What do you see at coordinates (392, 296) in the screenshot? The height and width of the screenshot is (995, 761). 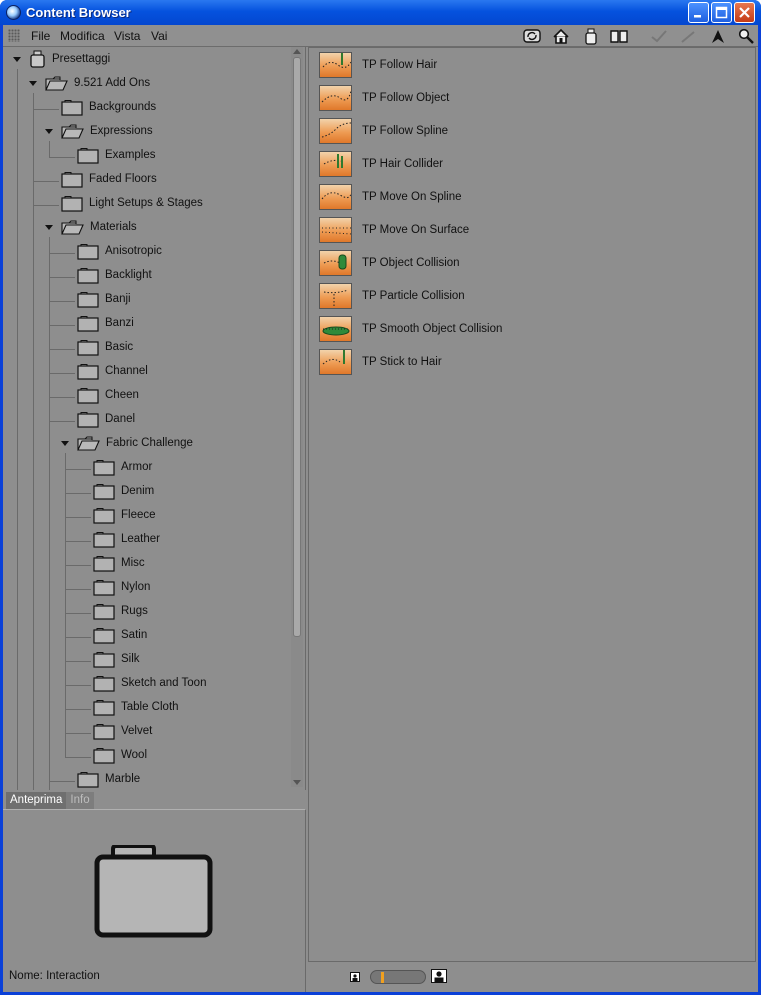 I see `preset-item: TP Particle Collision` at bounding box center [392, 296].